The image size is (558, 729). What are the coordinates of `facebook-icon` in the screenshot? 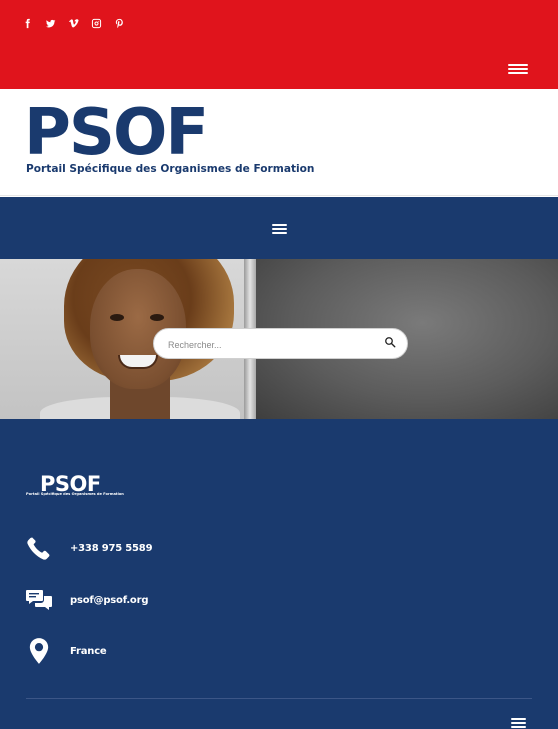 It's located at (27, 23).